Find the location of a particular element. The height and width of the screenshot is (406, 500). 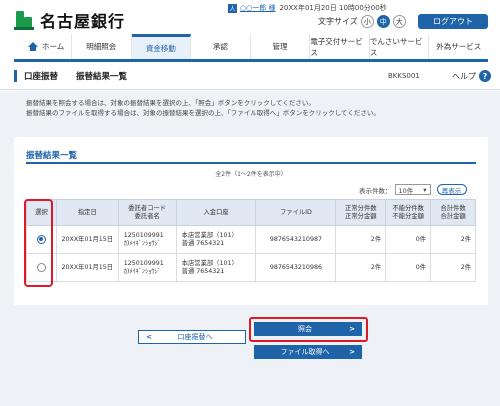

col-account: 入金口座 is located at coordinates (216, 212).